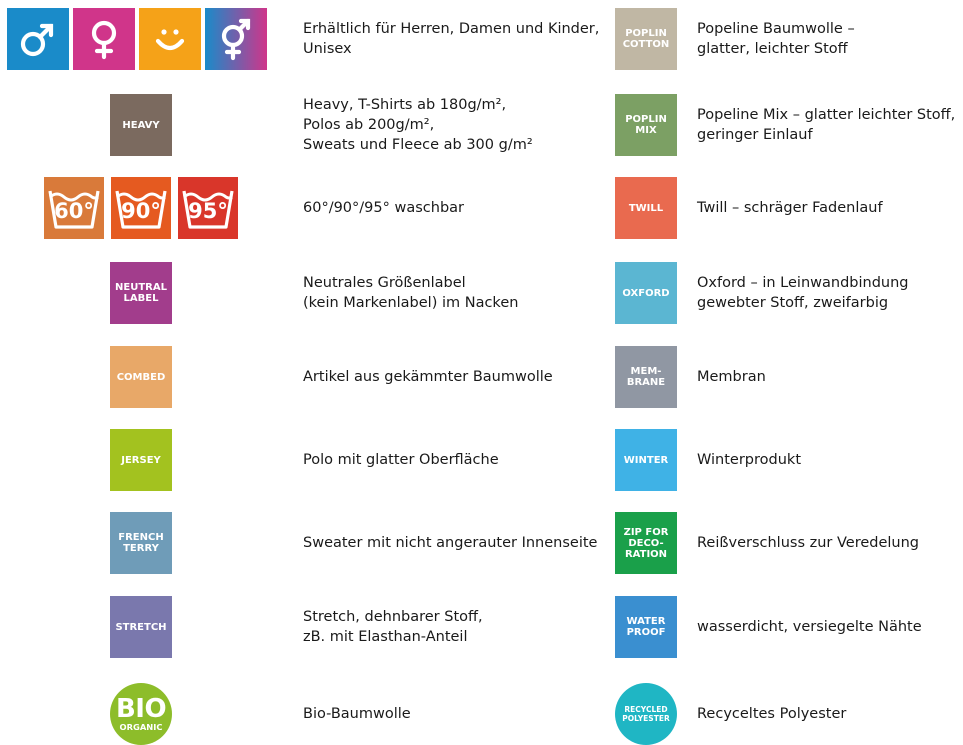 The height and width of the screenshot is (745, 963). What do you see at coordinates (357, 714) in the screenshot?
I see `feature-description: Bio-Baumwolle` at bounding box center [357, 714].